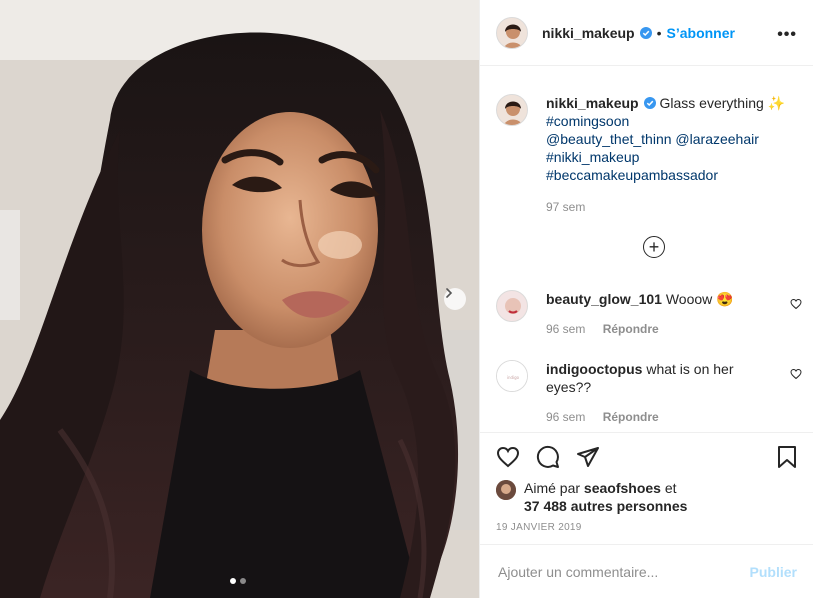 This screenshot has height=598, width=813. What do you see at coordinates (506, 490) in the screenshot?
I see `liker-avatar` at bounding box center [506, 490].